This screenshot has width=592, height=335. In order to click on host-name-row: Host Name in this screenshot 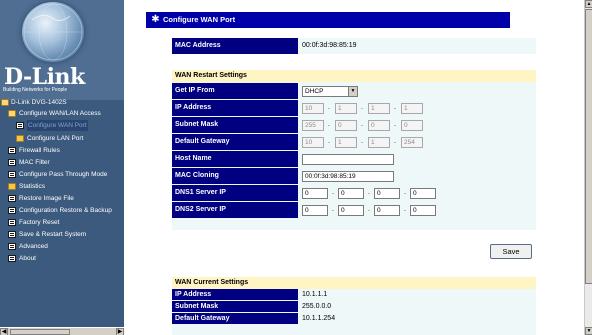, I will do `click(354, 159)`.